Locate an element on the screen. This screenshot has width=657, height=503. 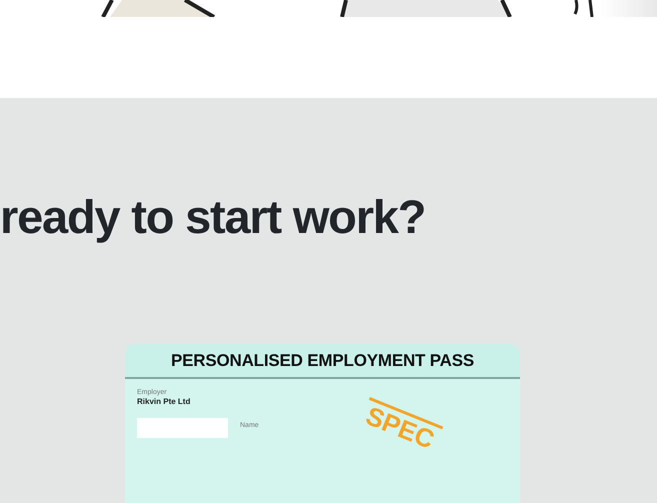
specimen-stamp: SPEC is located at coordinates (401, 426).